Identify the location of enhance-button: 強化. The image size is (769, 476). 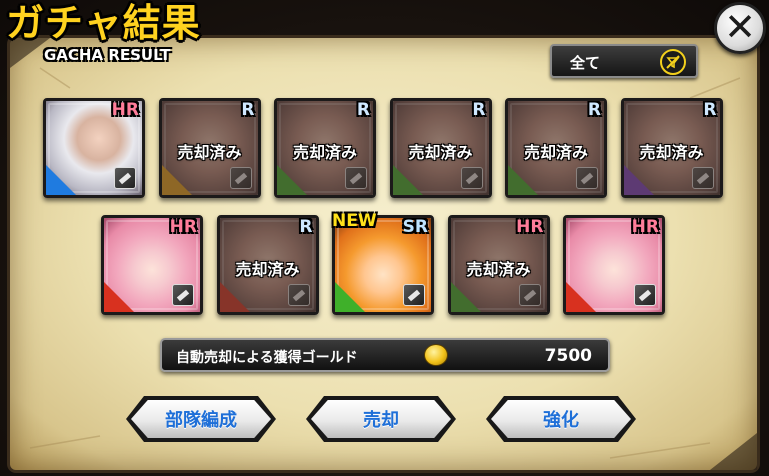
(561, 419).